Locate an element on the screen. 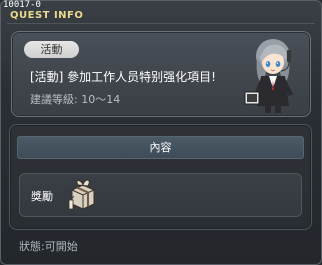 Image resolution: width=322 pixels, height=265 pixels. reward-item-icon is located at coordinates (83, 196).